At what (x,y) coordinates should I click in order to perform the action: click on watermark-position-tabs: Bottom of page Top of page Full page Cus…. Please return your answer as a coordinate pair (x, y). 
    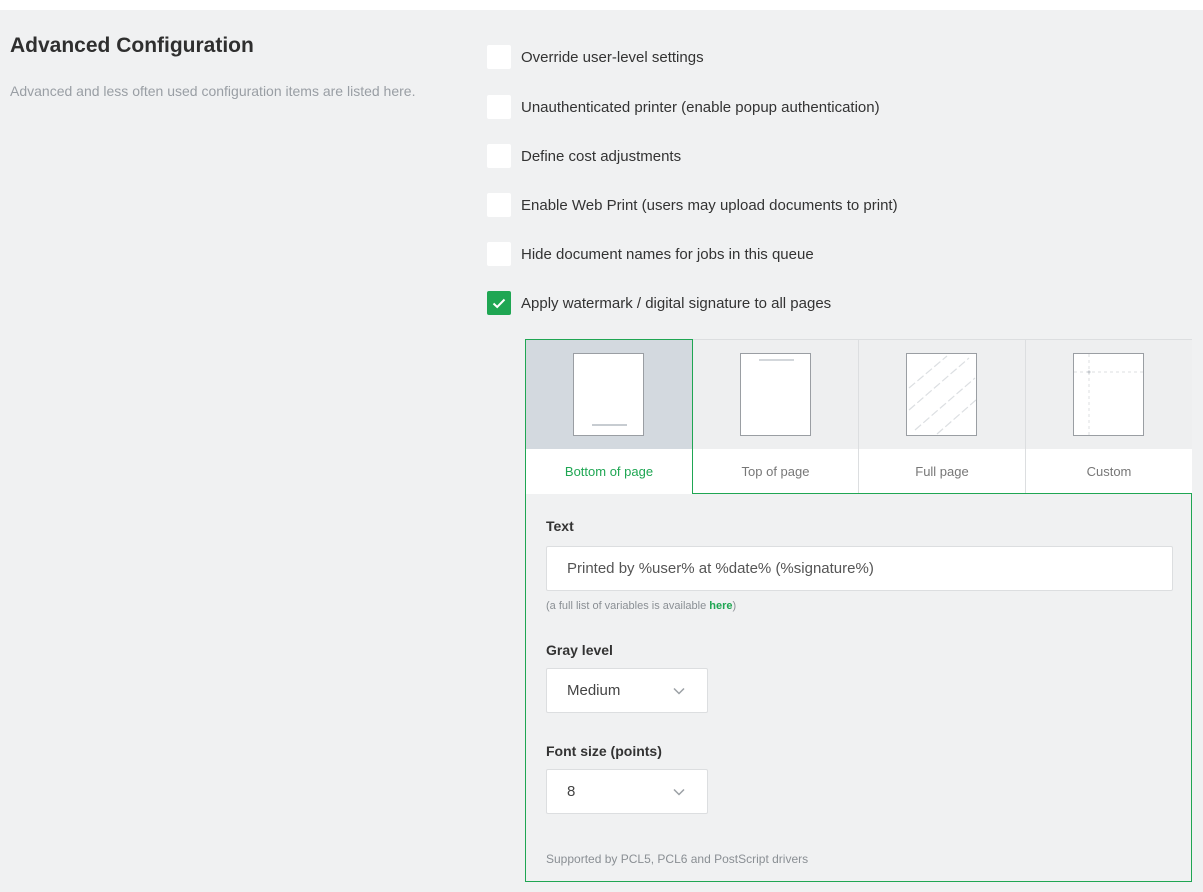
    Looking at the image, I should click on (858, 416).